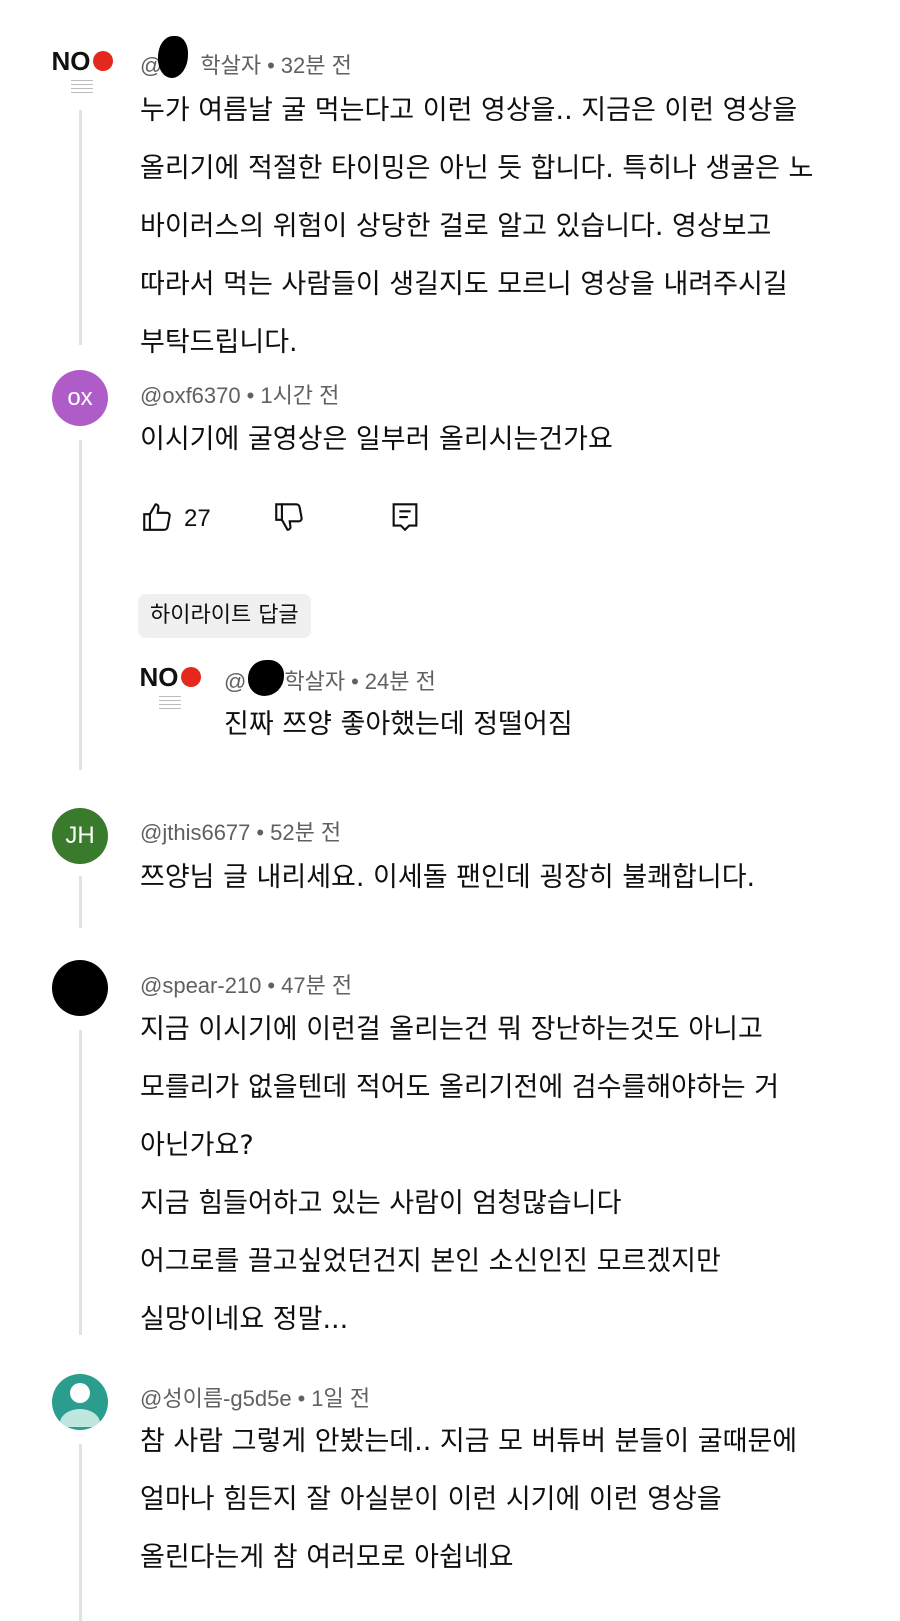 The height and width of the screenshot is (1621, 900). I want to click on reply-button, so click(405, 519).